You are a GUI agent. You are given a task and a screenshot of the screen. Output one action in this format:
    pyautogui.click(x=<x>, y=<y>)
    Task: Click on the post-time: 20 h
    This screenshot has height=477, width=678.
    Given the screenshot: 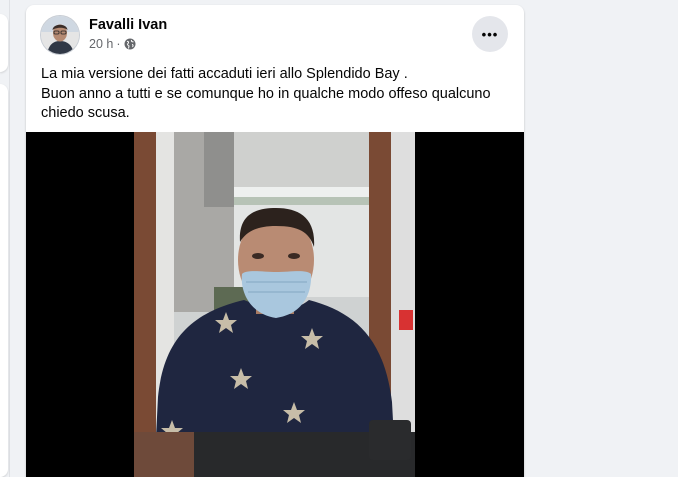 What is the action you would take?
    pyautogui.click(x=101, y=44)
    